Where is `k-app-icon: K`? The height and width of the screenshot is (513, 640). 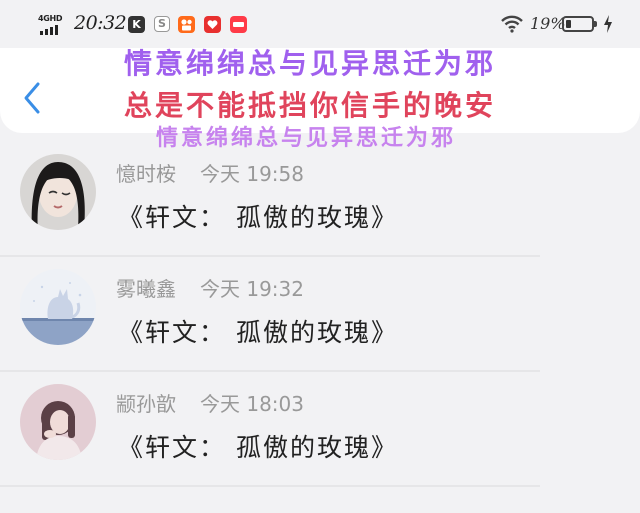 k-app-icon: K is located at coordinates (136, 24).